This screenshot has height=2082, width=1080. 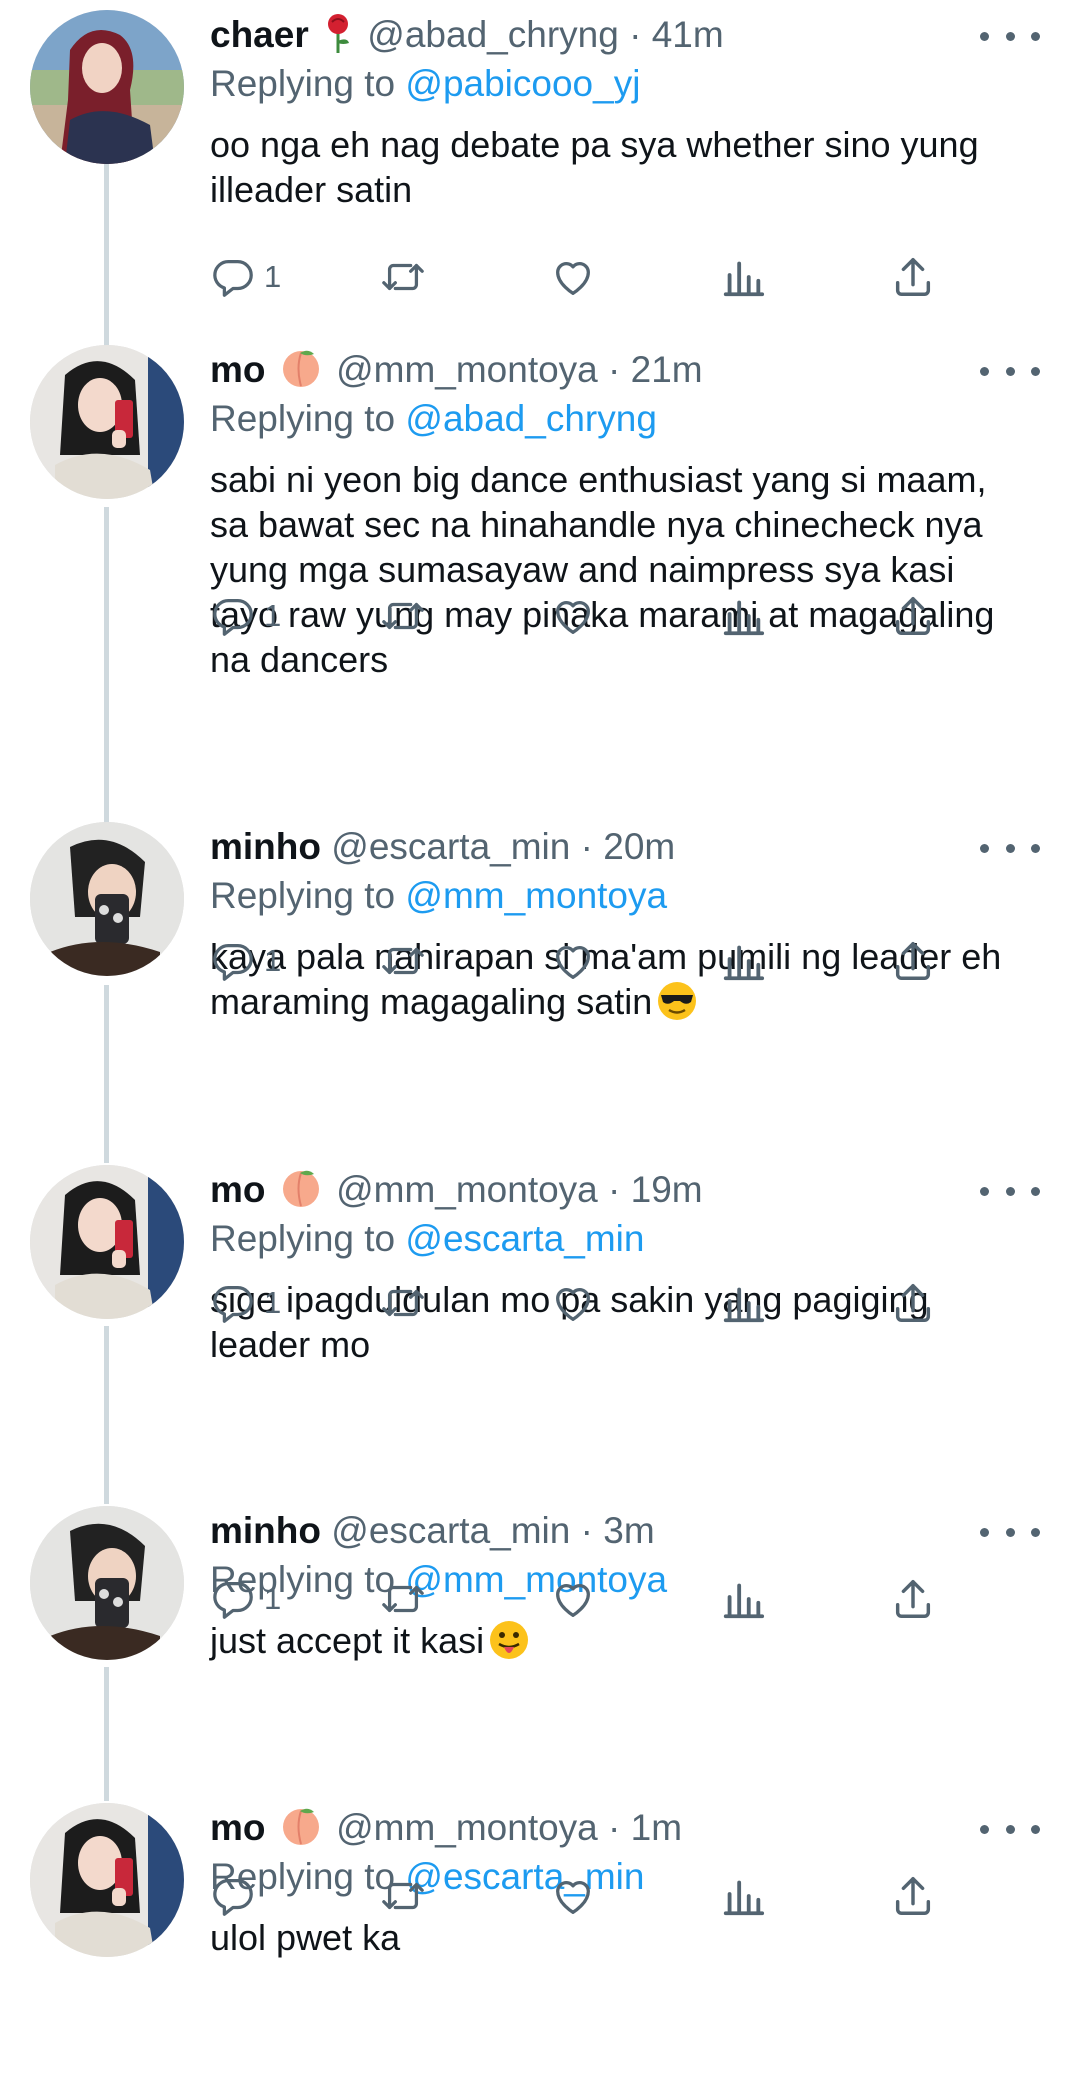 What do you see at coordinates (259, 34) in the screenshot?
I see `display-name: chaer` at bounding box center [259, 34].